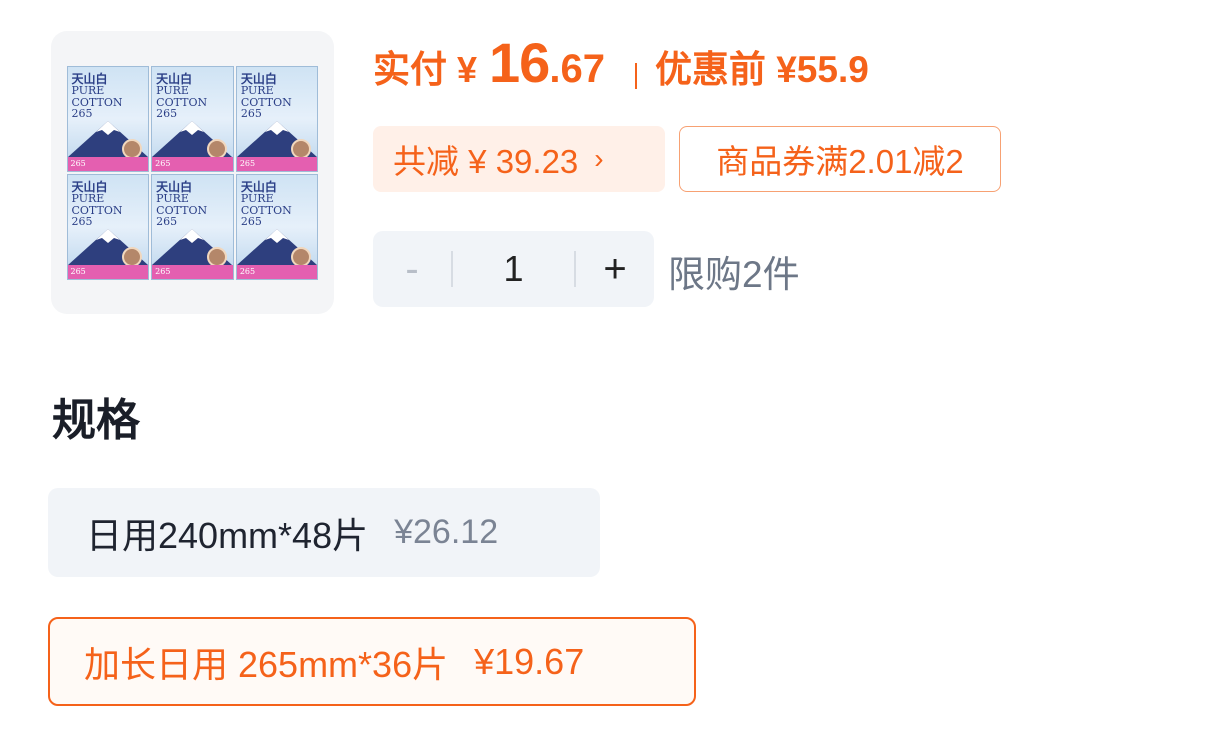  I want to click on price-divider, so click(635, 76).